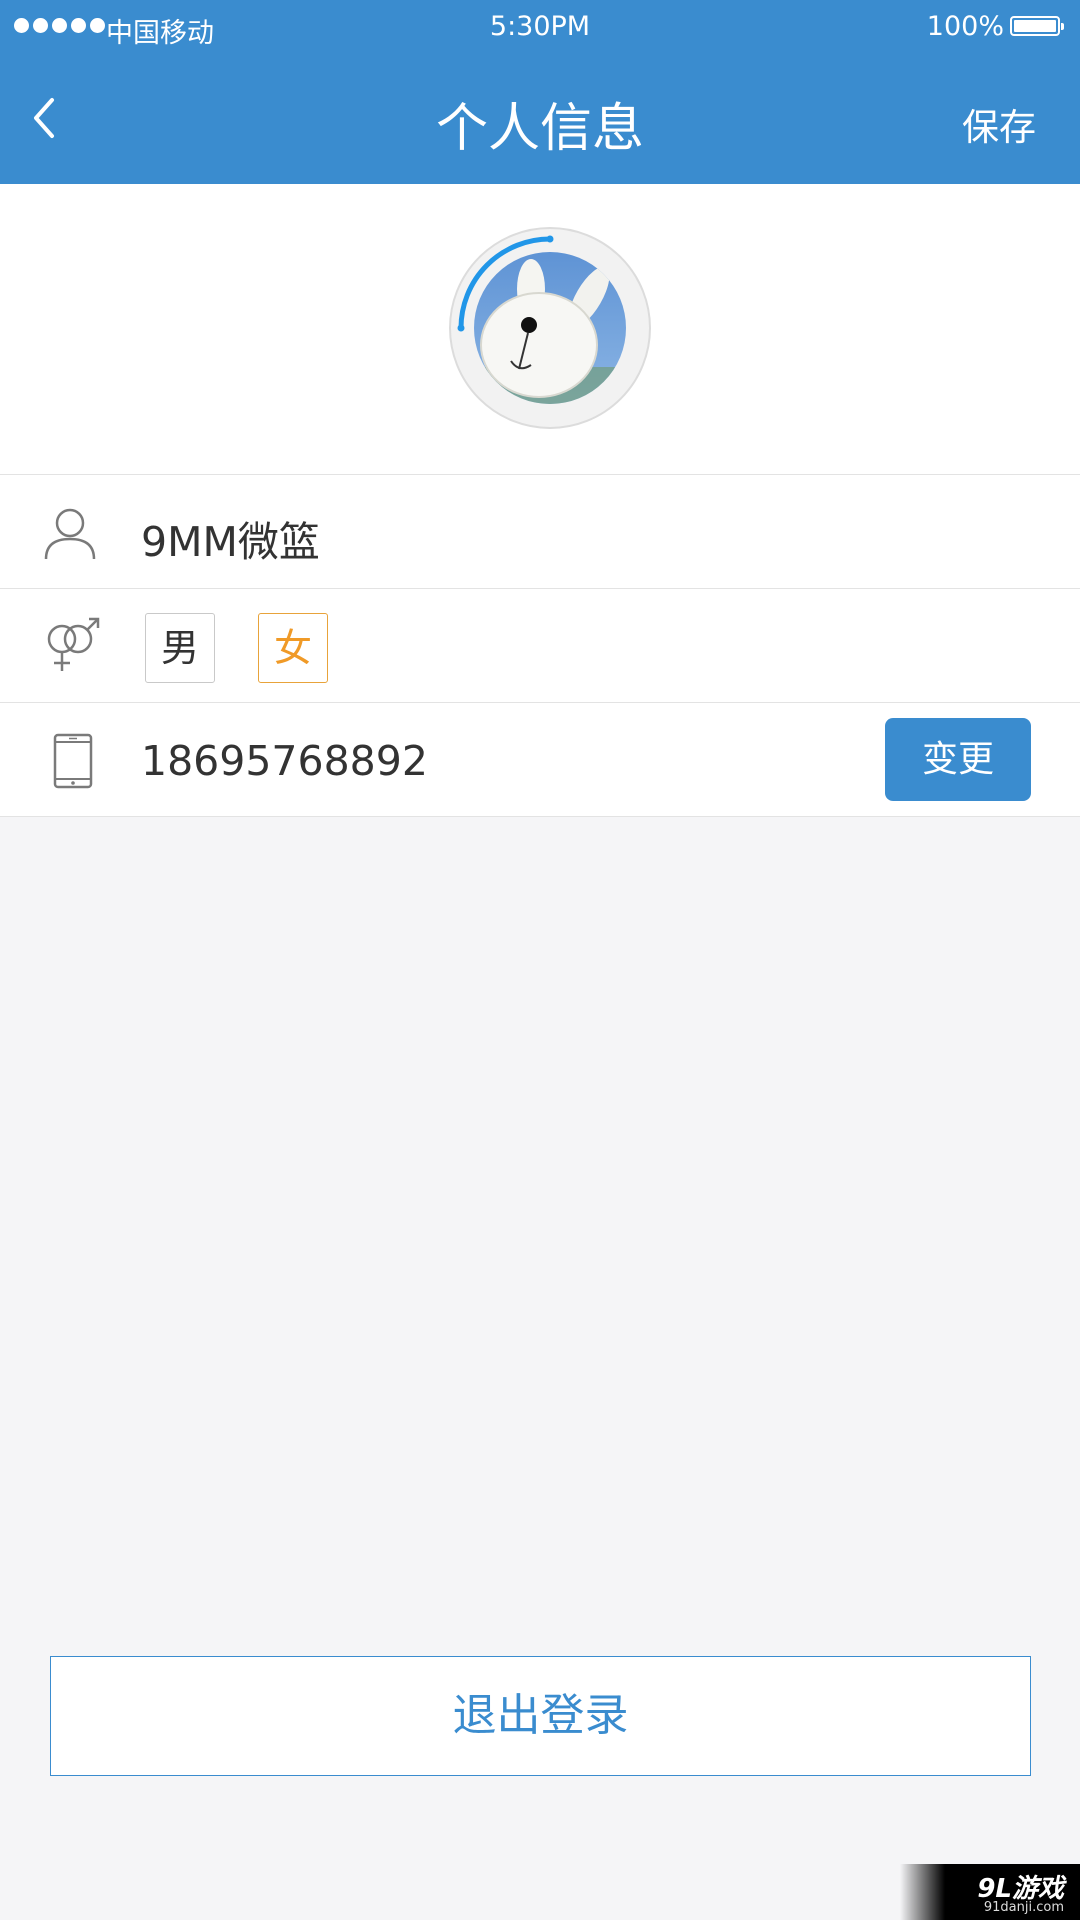  Describe the element at coordinates (180, 648) in the screenshot. I see `gender-male-button: 男` at that location.